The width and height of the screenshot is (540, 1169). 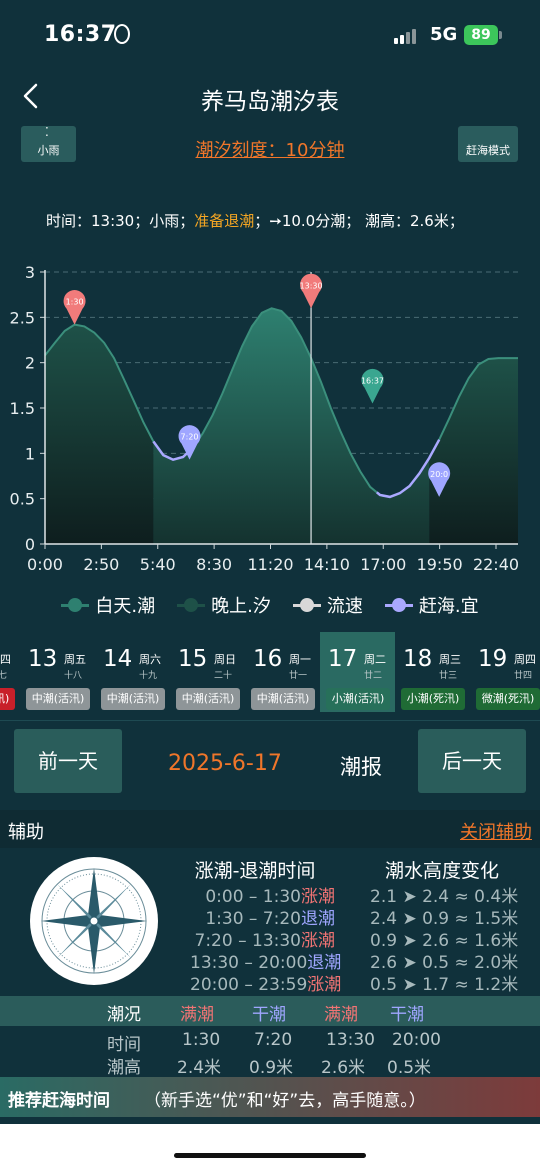 What do you see at coordinates (122, 34) in the screenshot?
I see `sleep-mode-icon` at bounding box center [122, 34].